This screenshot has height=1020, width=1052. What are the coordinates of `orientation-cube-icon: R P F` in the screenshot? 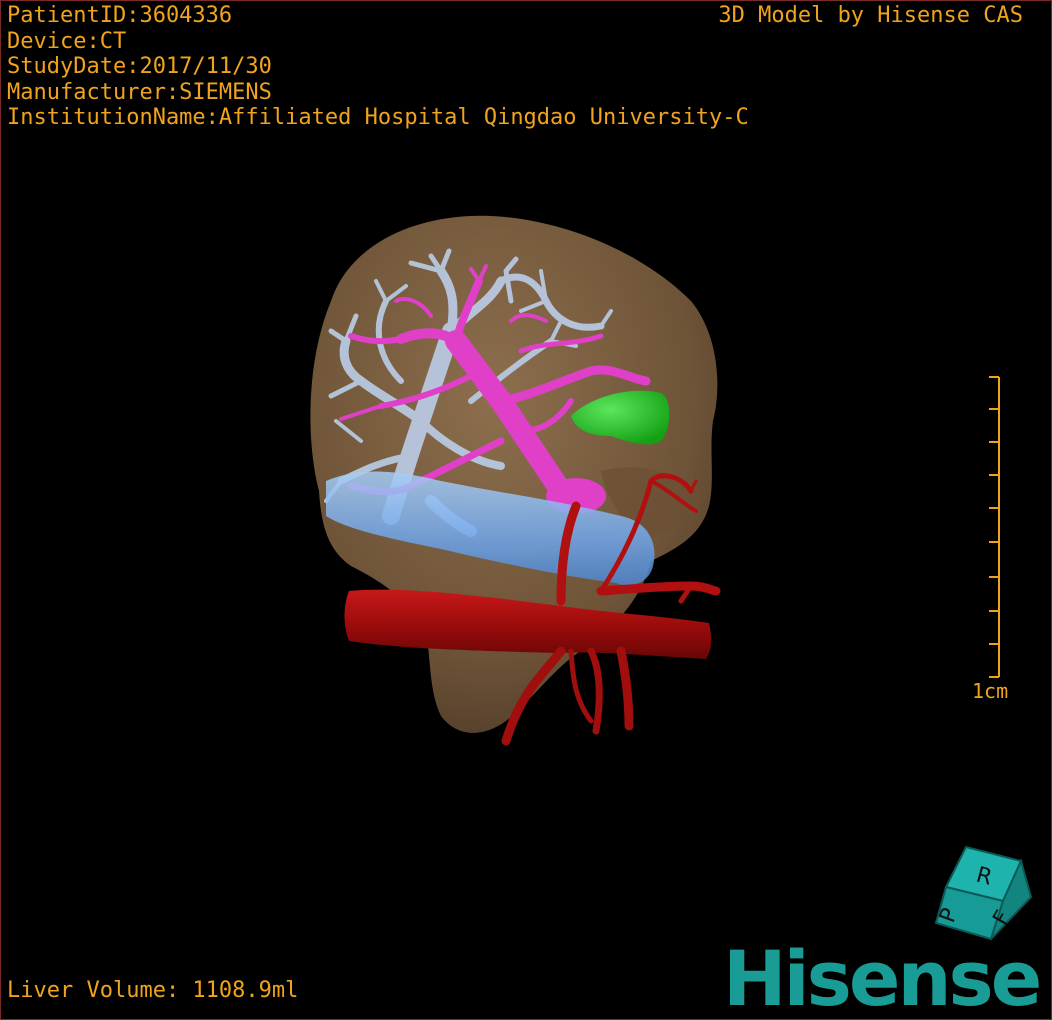 It's located at (986, 891).